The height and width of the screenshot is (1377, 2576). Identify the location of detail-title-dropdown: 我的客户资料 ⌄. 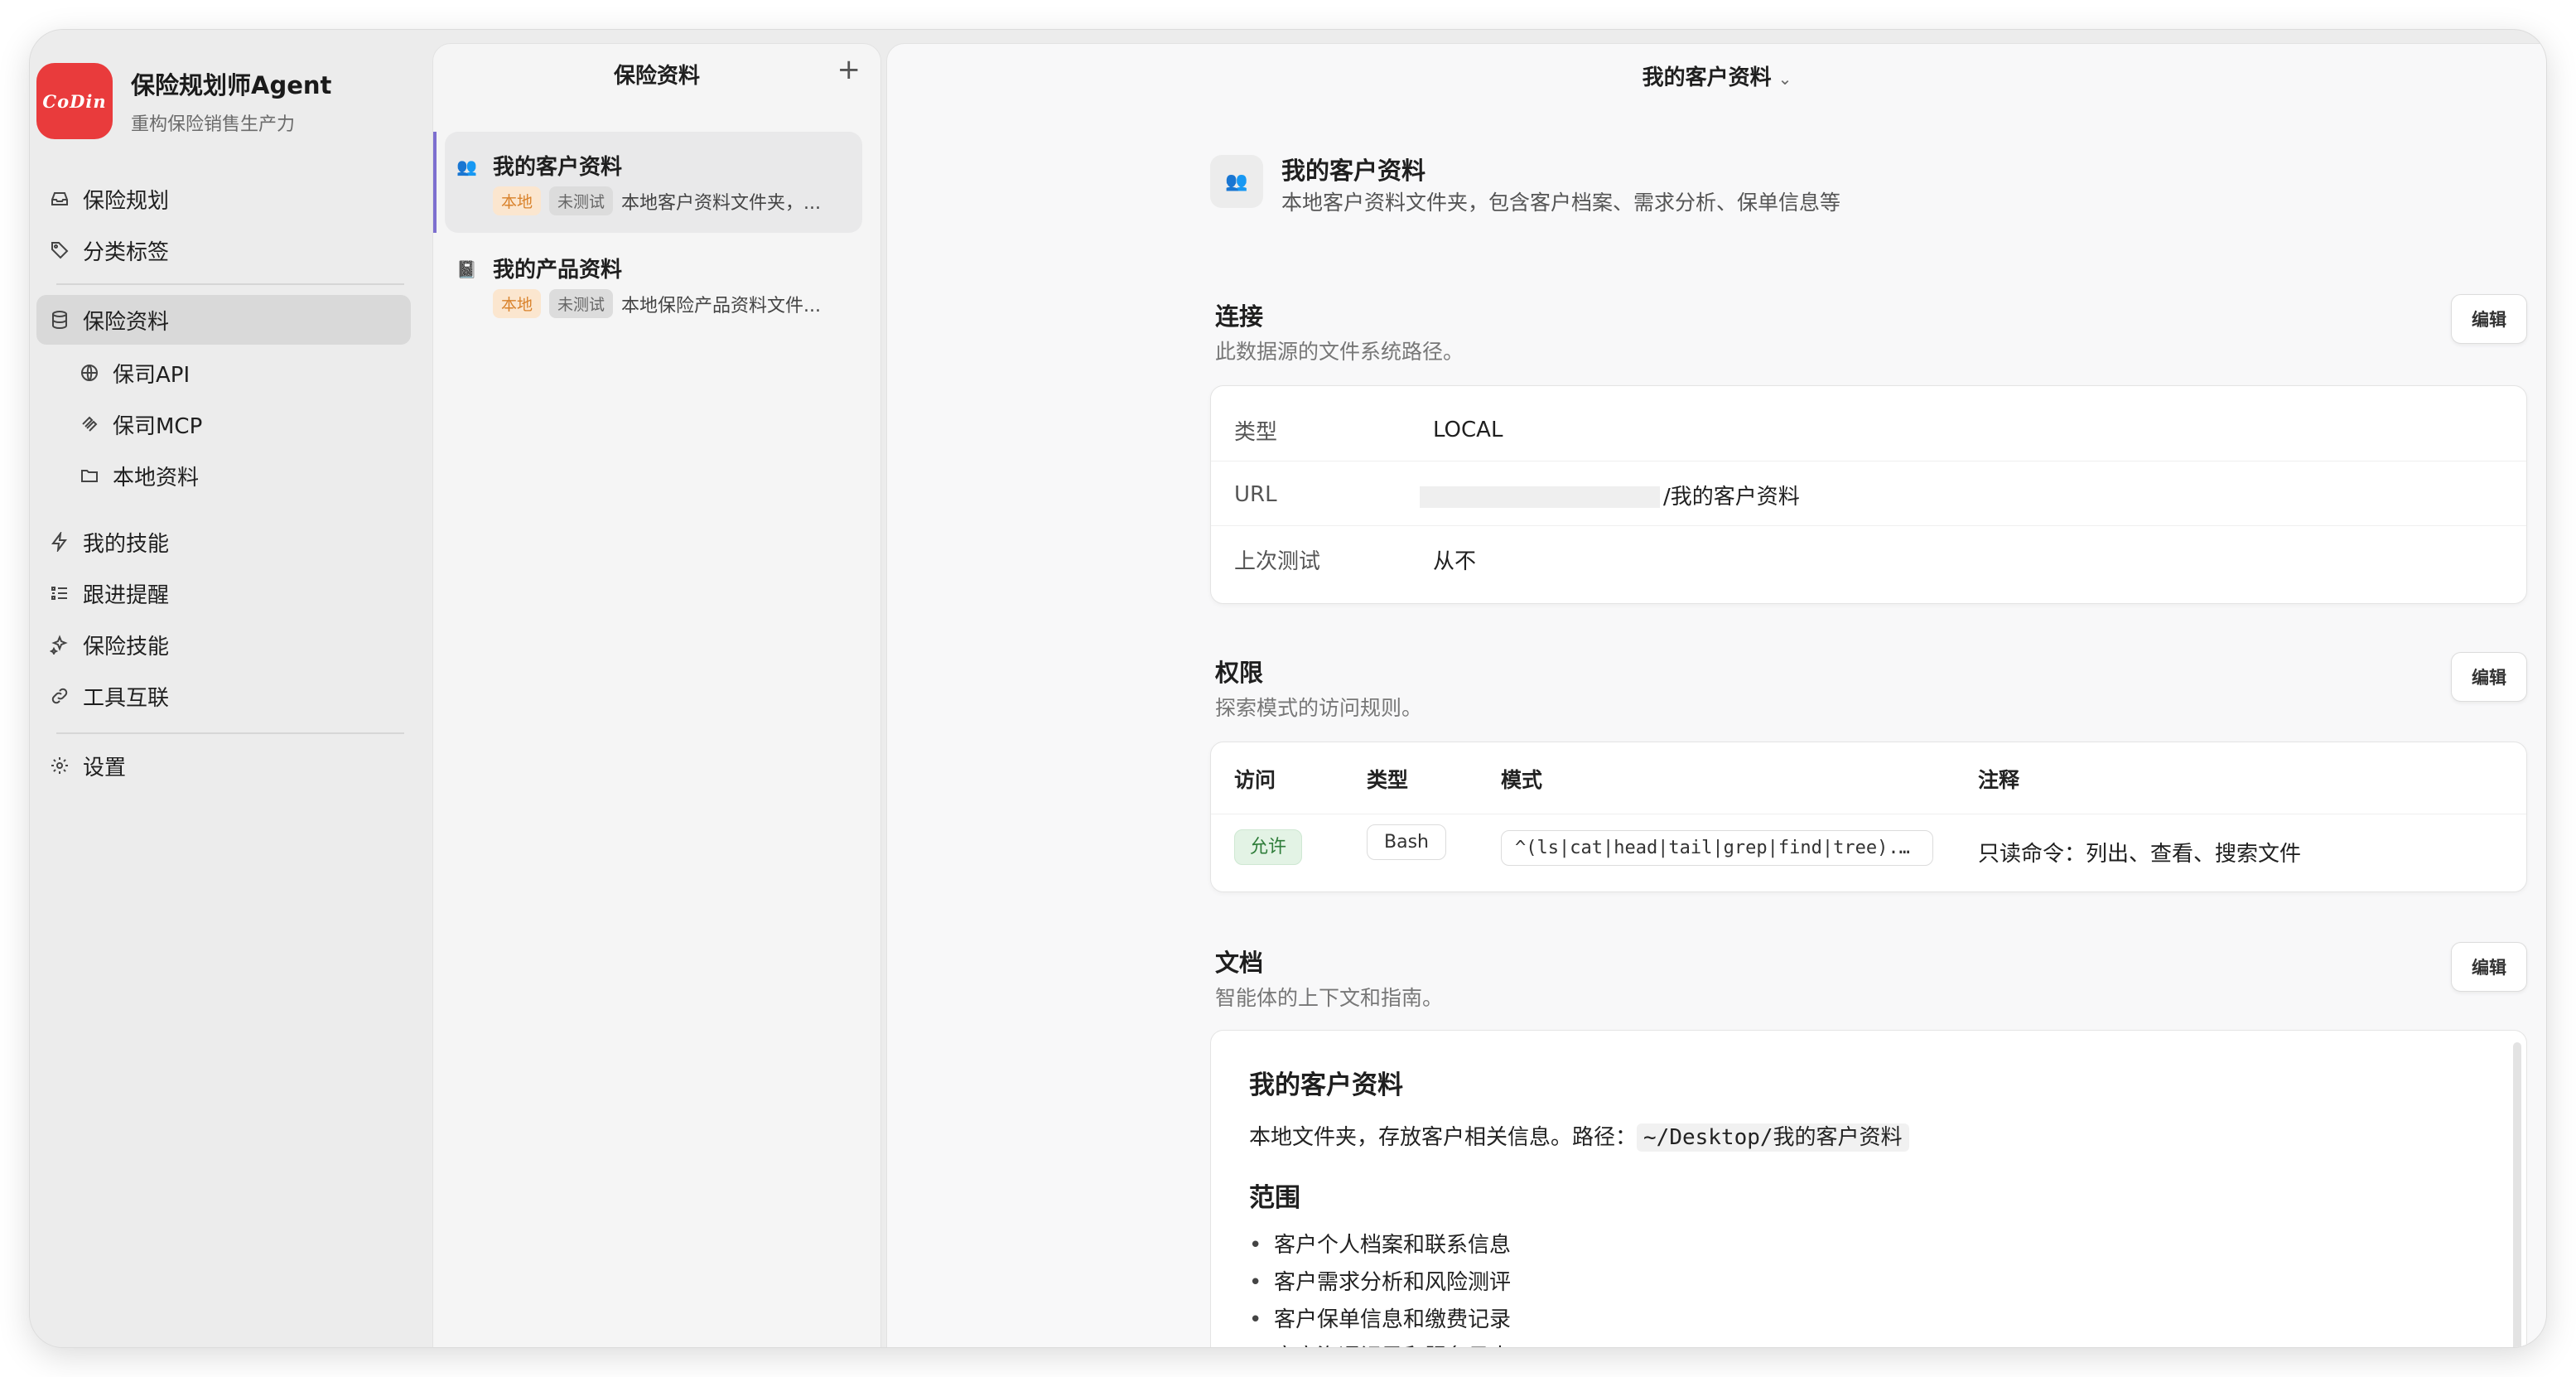
(1717, 75).